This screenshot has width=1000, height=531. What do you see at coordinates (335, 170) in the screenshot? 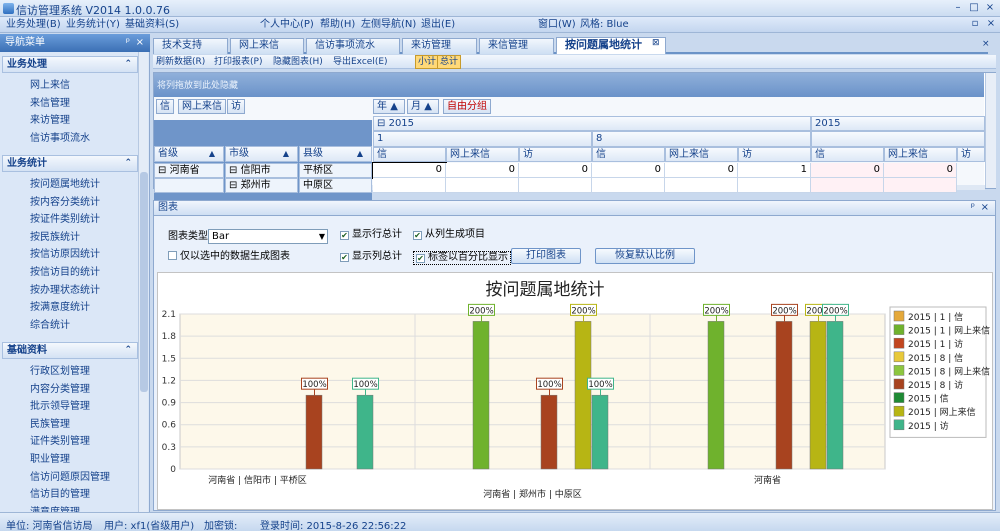
I see `row-header-county: 平桥区` at bounding box center [335, 170].